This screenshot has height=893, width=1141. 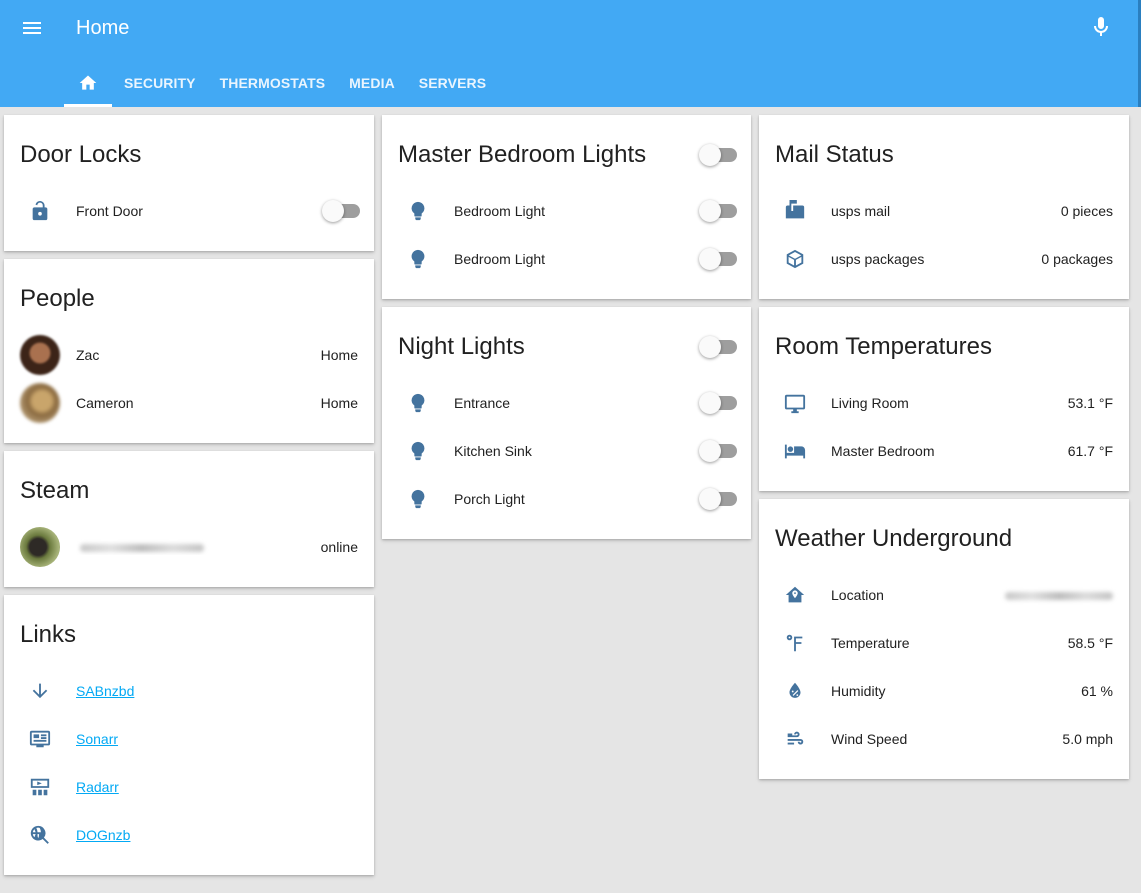 I want to click on view-tabs: SECURITY THERMOSTATS MEDIA SERVERS, so click(x=281, y=82).